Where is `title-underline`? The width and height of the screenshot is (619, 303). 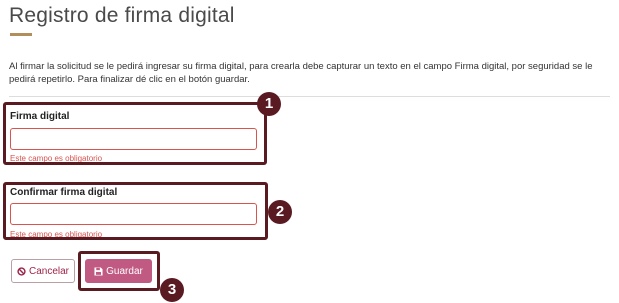 title-underline is located at coordinates (21, 34).